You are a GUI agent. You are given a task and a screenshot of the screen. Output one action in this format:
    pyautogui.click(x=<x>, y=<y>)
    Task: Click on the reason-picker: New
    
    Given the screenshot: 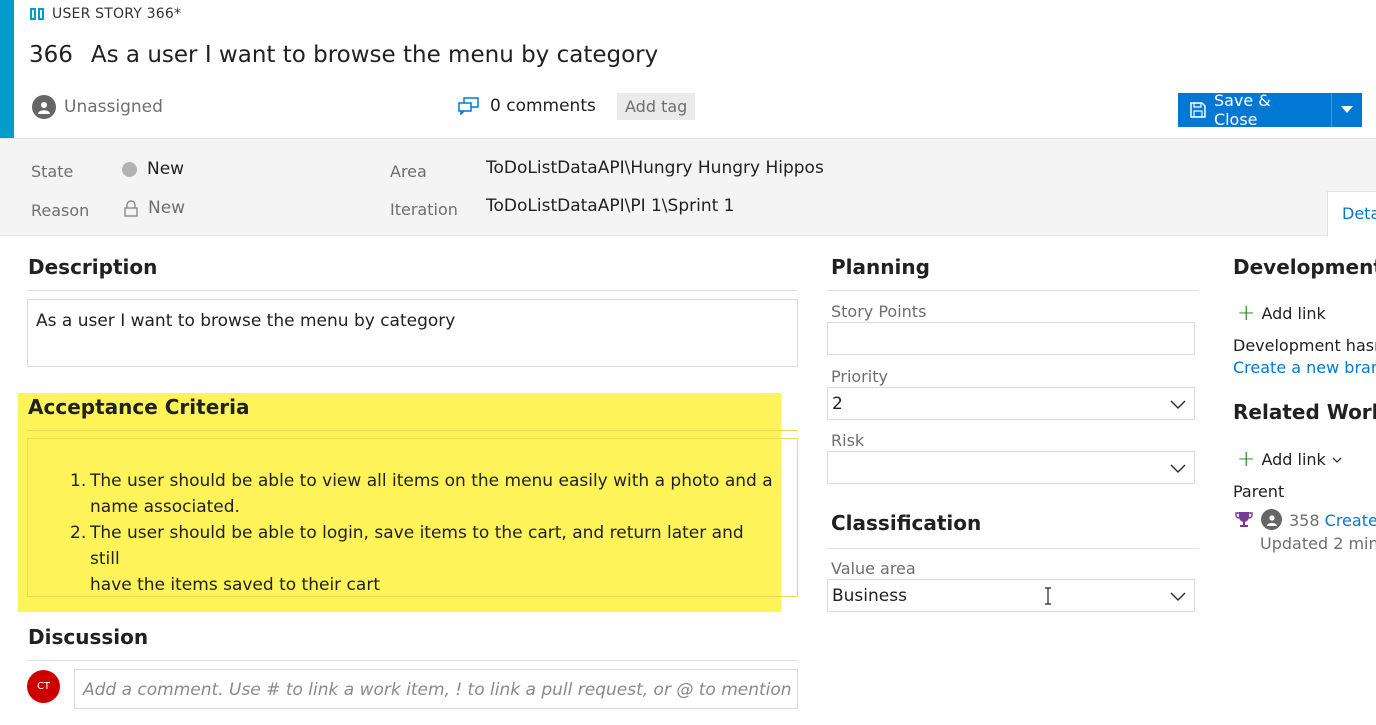 What is the action you would take?
    pyautogui.click(x=154, y=208)
    